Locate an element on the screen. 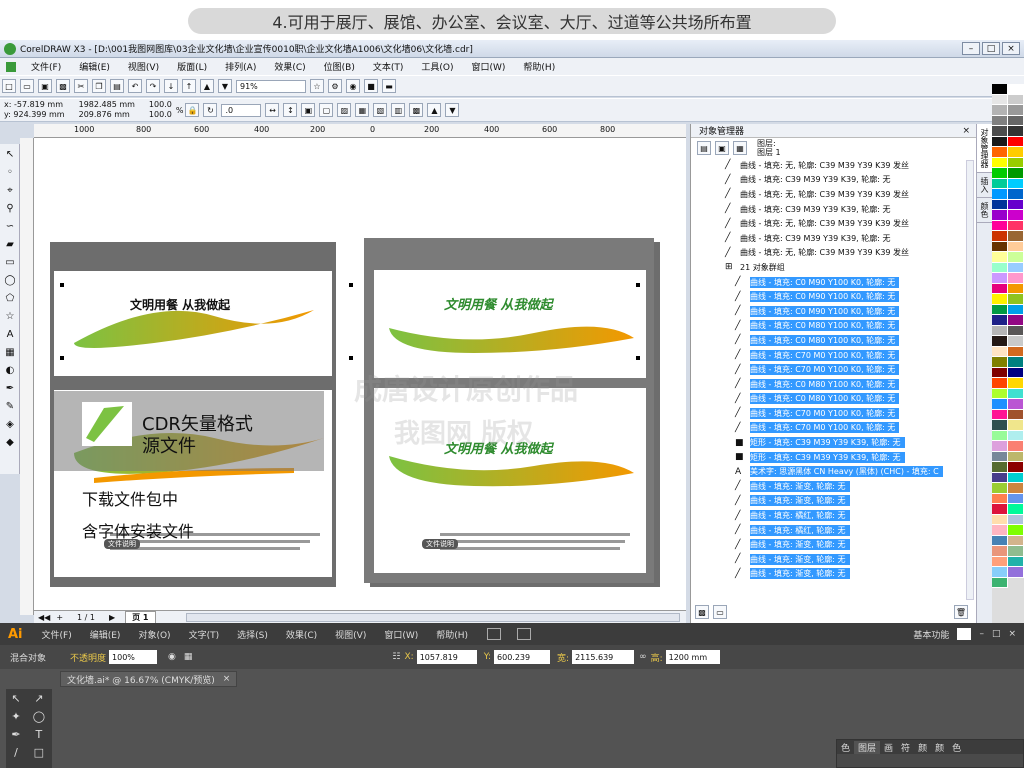  angle-field: .0 is located at coordinates (241, 110).